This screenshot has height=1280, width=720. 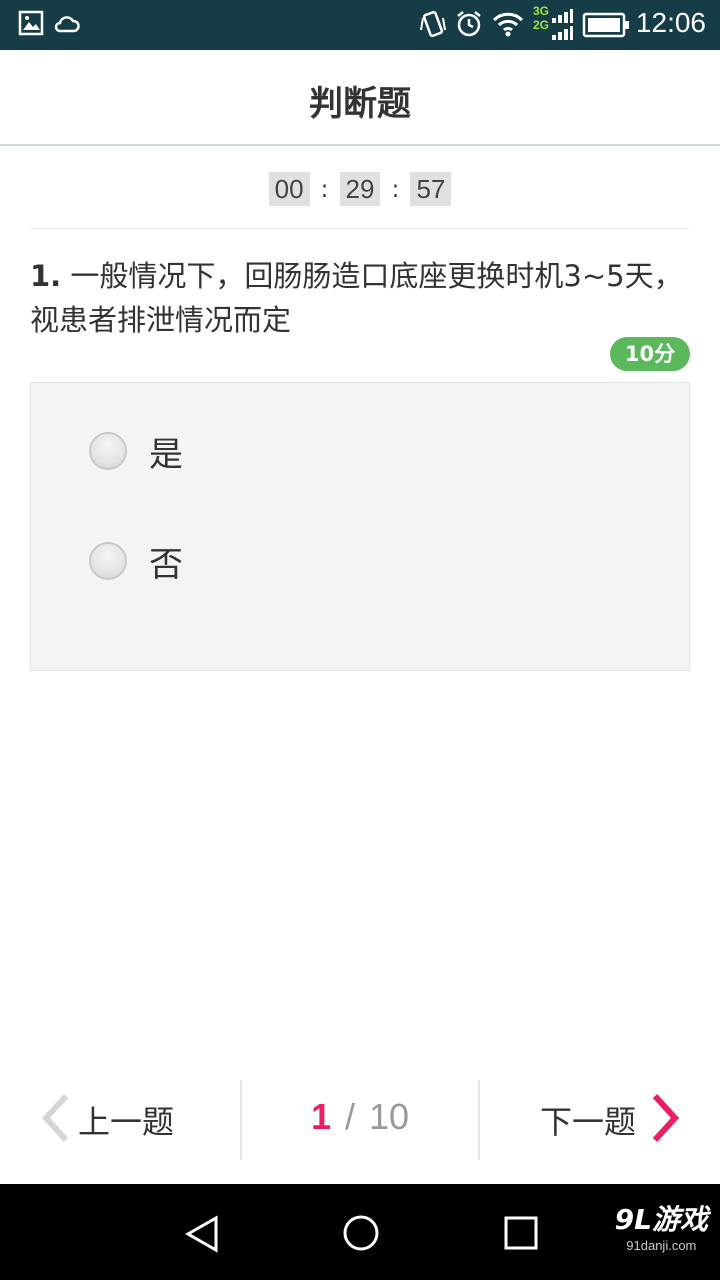 I want to click on next-label: 下一题, so click(x=587, y=1122).